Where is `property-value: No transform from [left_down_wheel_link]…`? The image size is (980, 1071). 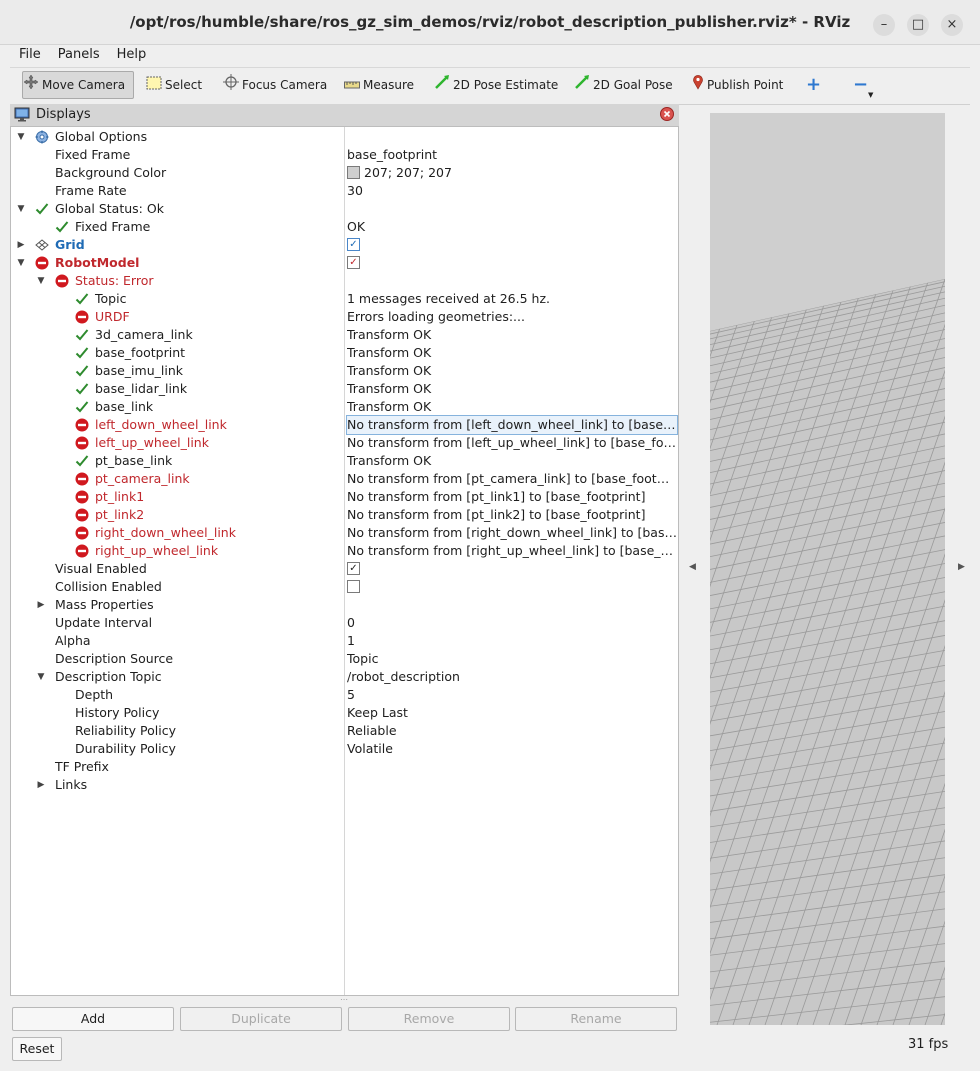
property-value: No transform from [left_down_wheel_link]… is located at coordinates (512, 425).